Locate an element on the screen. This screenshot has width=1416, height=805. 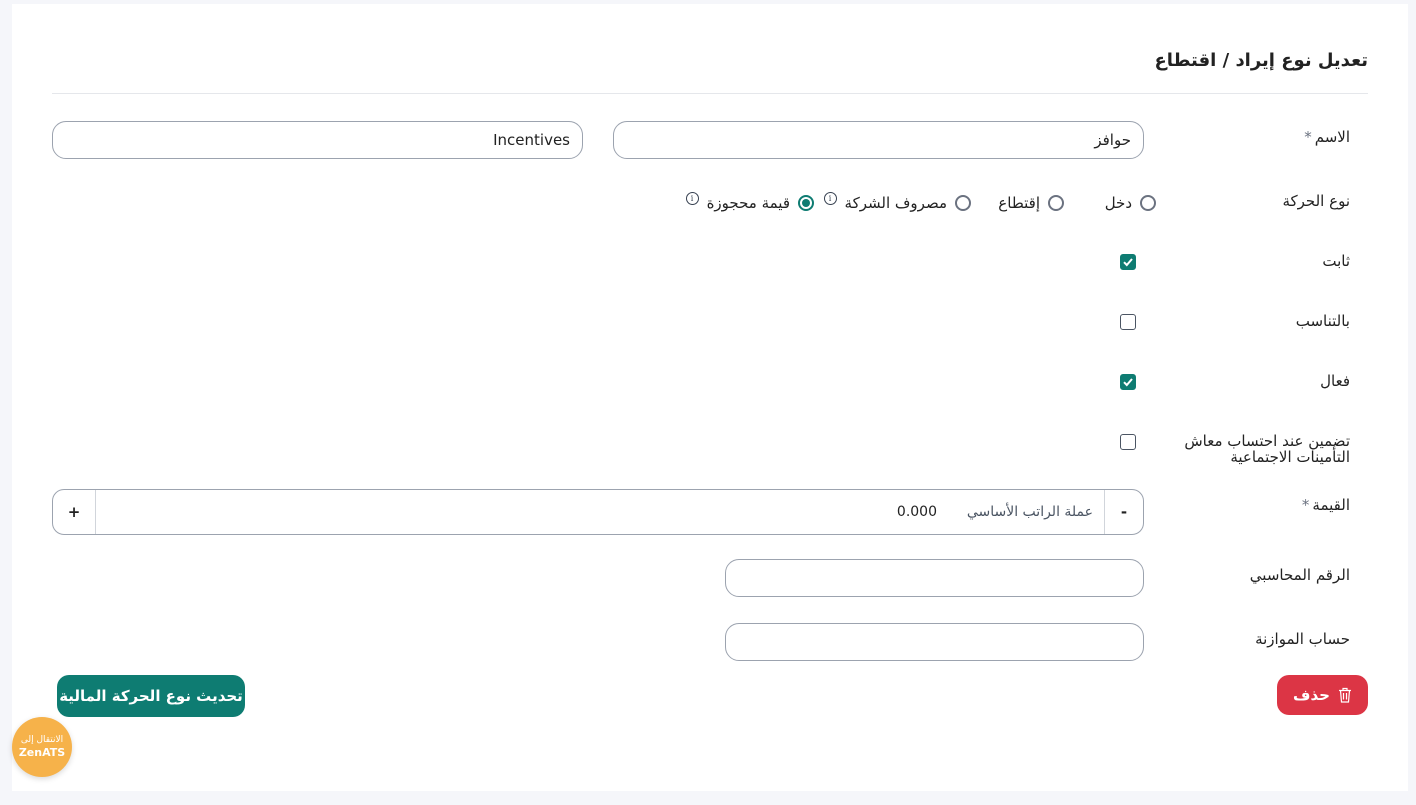
budget-account-input is located at coordinates (934, 642).